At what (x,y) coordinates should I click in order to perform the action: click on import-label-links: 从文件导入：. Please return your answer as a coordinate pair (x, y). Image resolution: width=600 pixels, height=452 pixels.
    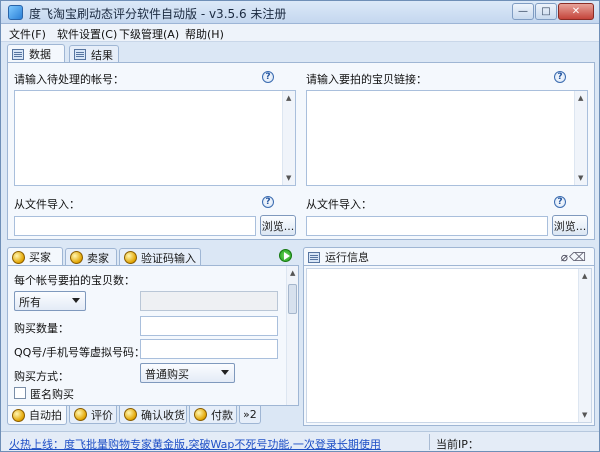
    Looking at the image, I should click on (339, 204).